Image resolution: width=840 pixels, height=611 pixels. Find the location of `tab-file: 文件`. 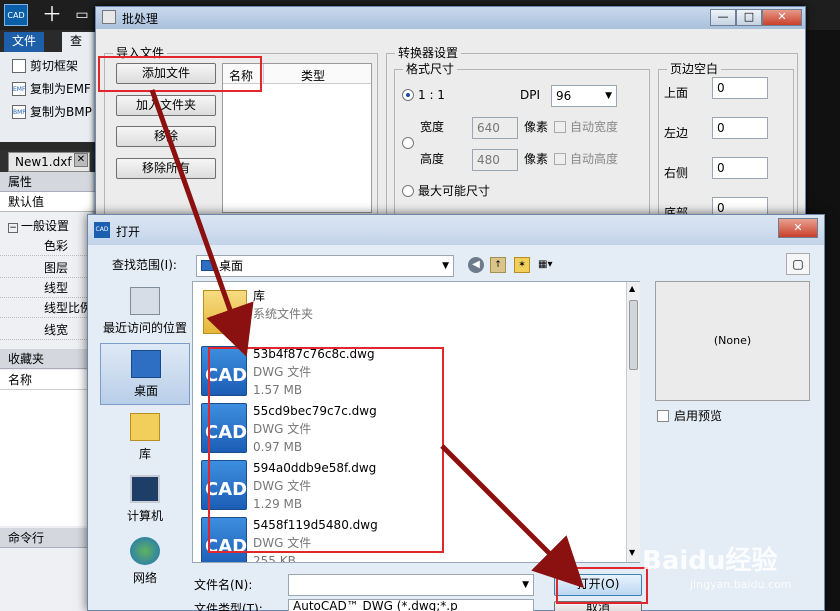

tab-file: 文件 is located at coordinates (24, 42).